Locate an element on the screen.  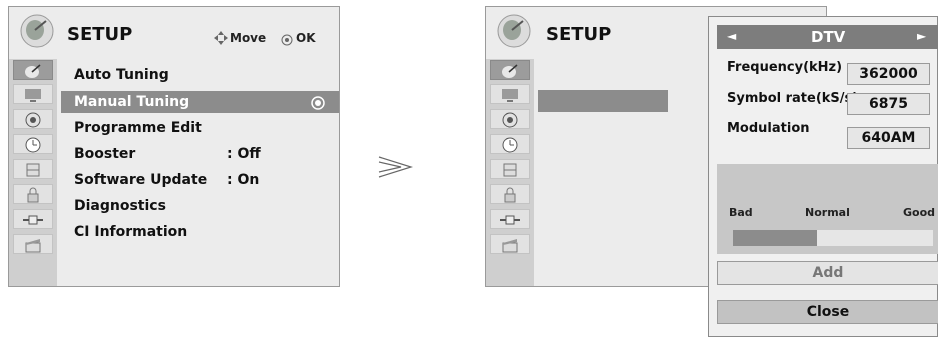
add-button: Add is located at coordinates (827, 273).